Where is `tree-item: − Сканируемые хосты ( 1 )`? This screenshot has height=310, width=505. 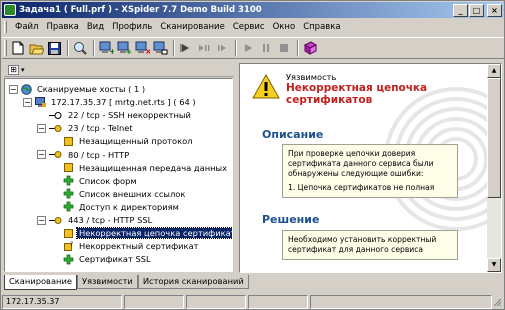 tree-item: − Сканируемые хосты ( 1 ) is located at coordinates (78, 89).